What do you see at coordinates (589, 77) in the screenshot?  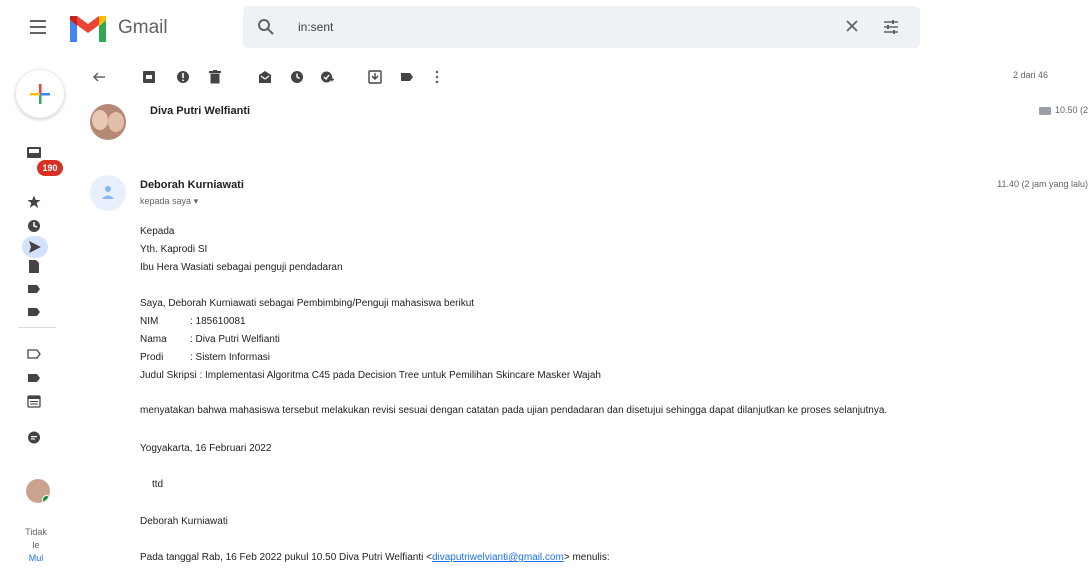 I see `message-toolbar: 2 dari 46` at bounding box center [589, 77].